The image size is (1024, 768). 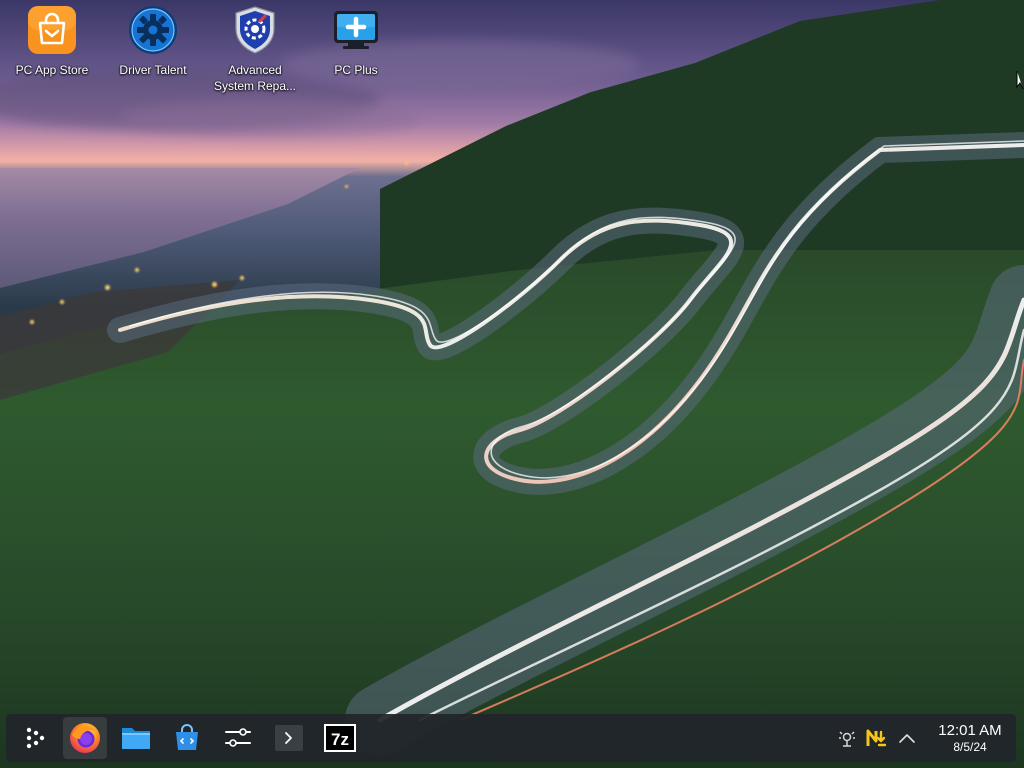 I want to click on sliders-icon, so click(x=238, y=737).